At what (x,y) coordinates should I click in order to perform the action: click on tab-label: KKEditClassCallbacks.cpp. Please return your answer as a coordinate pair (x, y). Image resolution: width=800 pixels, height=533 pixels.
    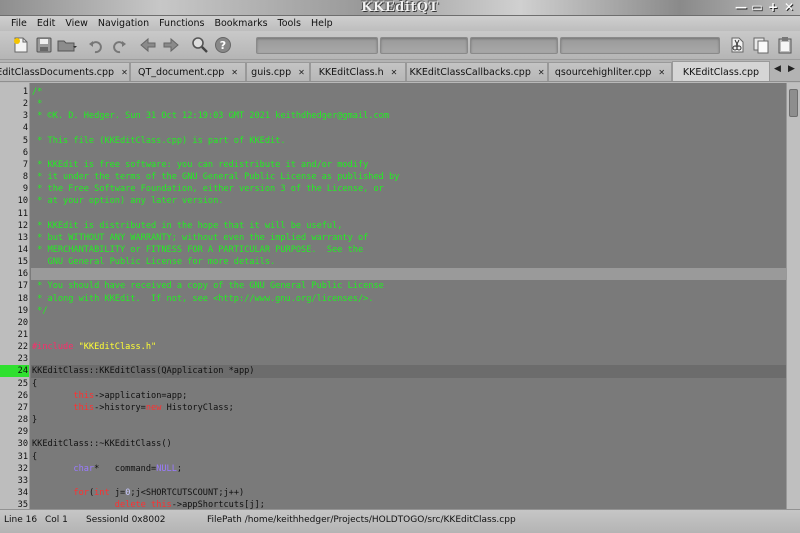
    Looking at the image, I should click on (470, 72).